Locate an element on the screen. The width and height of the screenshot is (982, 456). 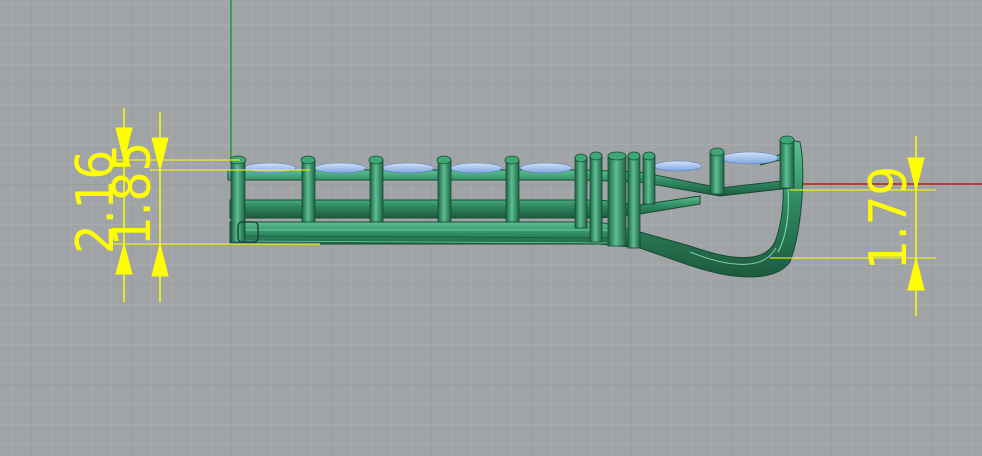
dim-label-1-79: 1.79 is located at coordinates (889, 218).